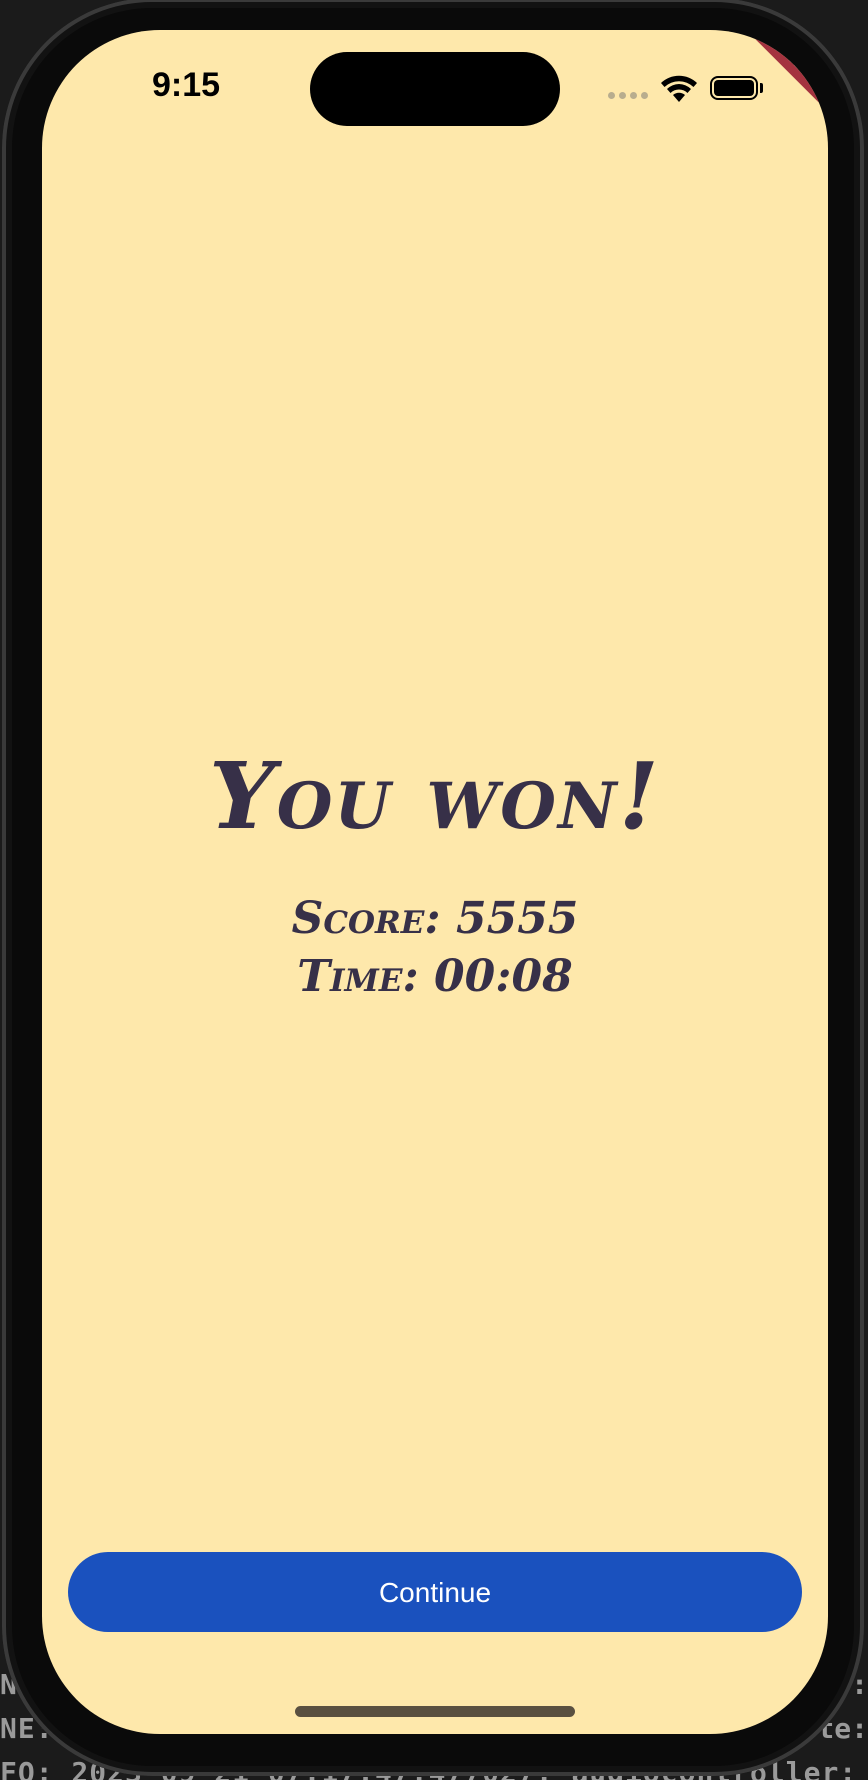 The image size is (868, 1780). I want to click on dynamic-island, so click(435, 89).